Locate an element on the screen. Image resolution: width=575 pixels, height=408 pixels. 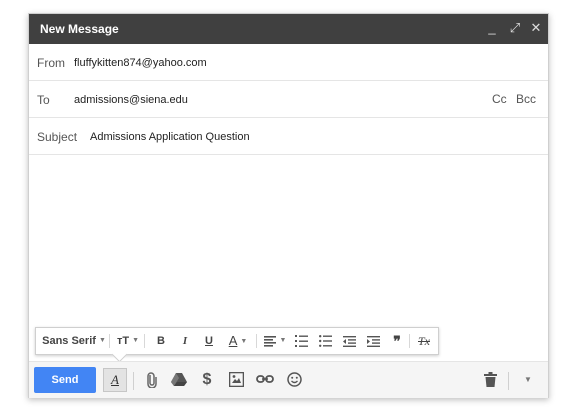
to-label: To is located at coordinates (43, 100).